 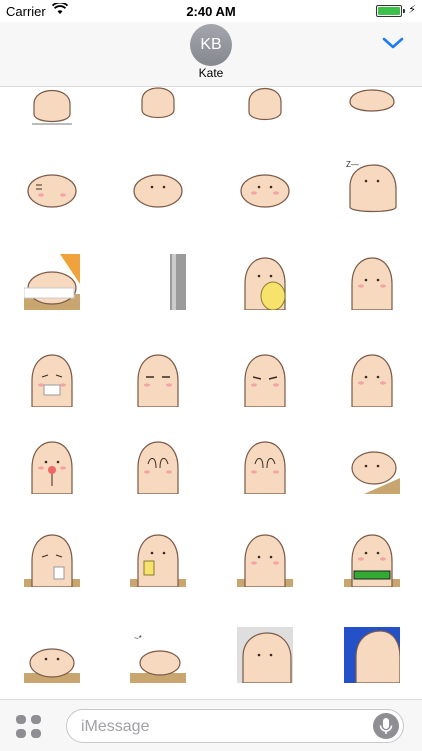 I want to click on sticker-potato-crying, so click(x=52, y=379).